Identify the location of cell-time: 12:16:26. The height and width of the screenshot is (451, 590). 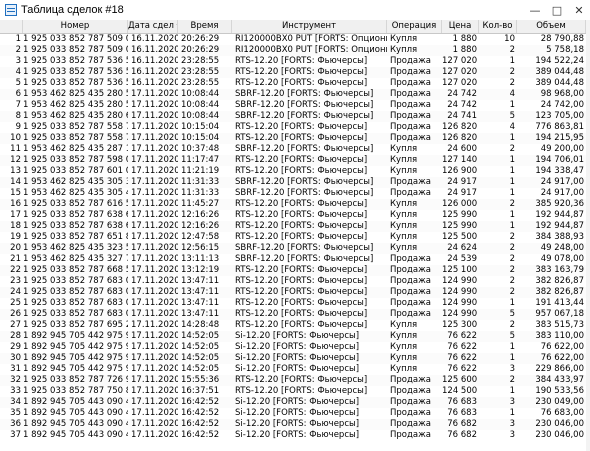
(200, 226).